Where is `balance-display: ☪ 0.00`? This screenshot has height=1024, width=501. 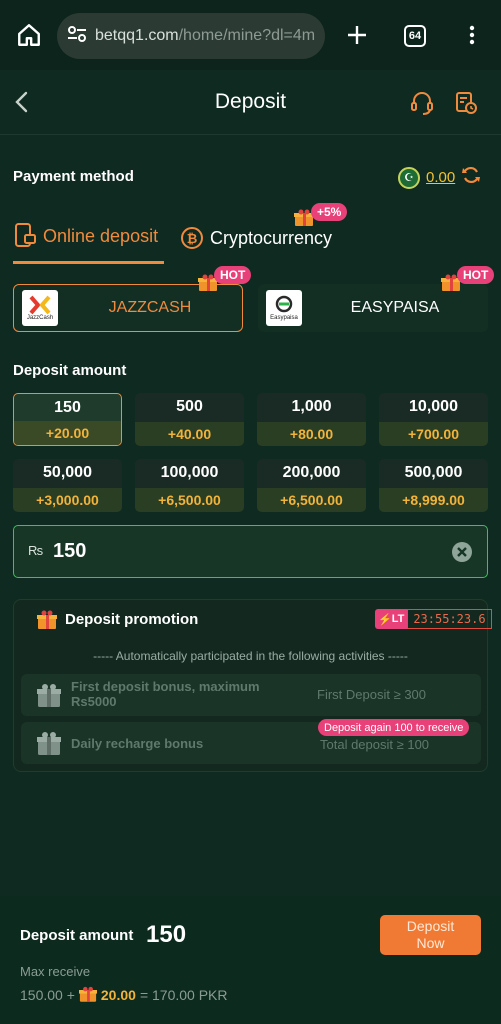
balance-display: ☪ 0.00 is located at coordinates (439, 177).